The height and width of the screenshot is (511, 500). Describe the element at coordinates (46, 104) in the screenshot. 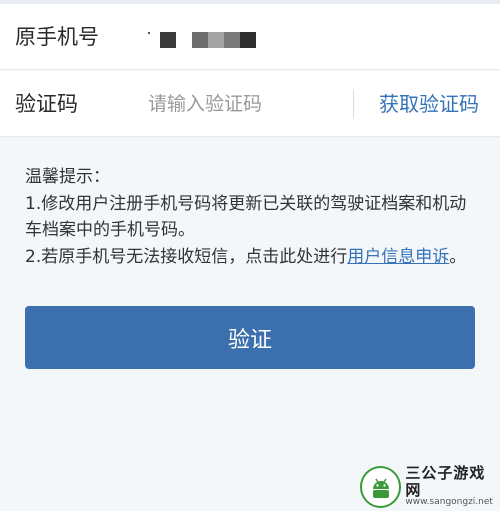

I see `verification-code-label: 验证码` at that location.